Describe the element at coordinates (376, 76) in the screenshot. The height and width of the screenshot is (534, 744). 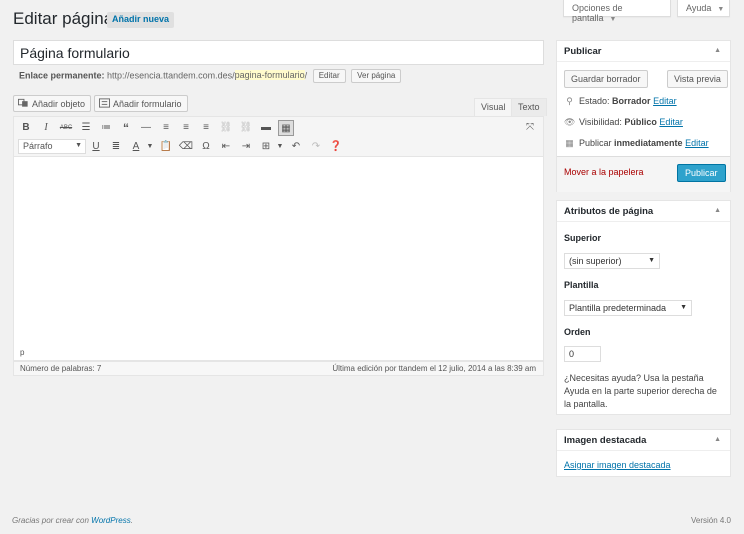
I see `view-page-button: Ver página` at that location.